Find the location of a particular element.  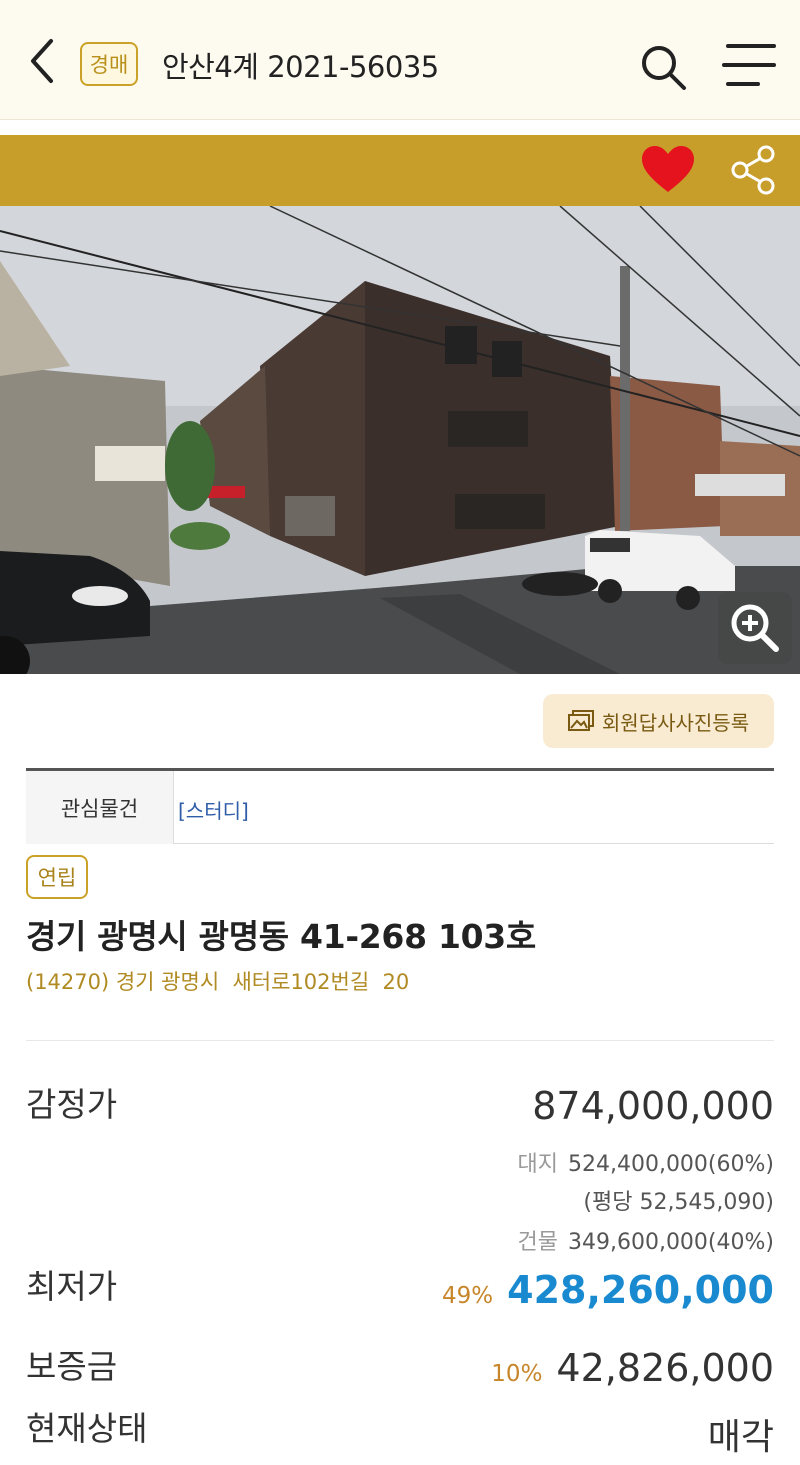

zoom-button is located at coordinates (755, 628).